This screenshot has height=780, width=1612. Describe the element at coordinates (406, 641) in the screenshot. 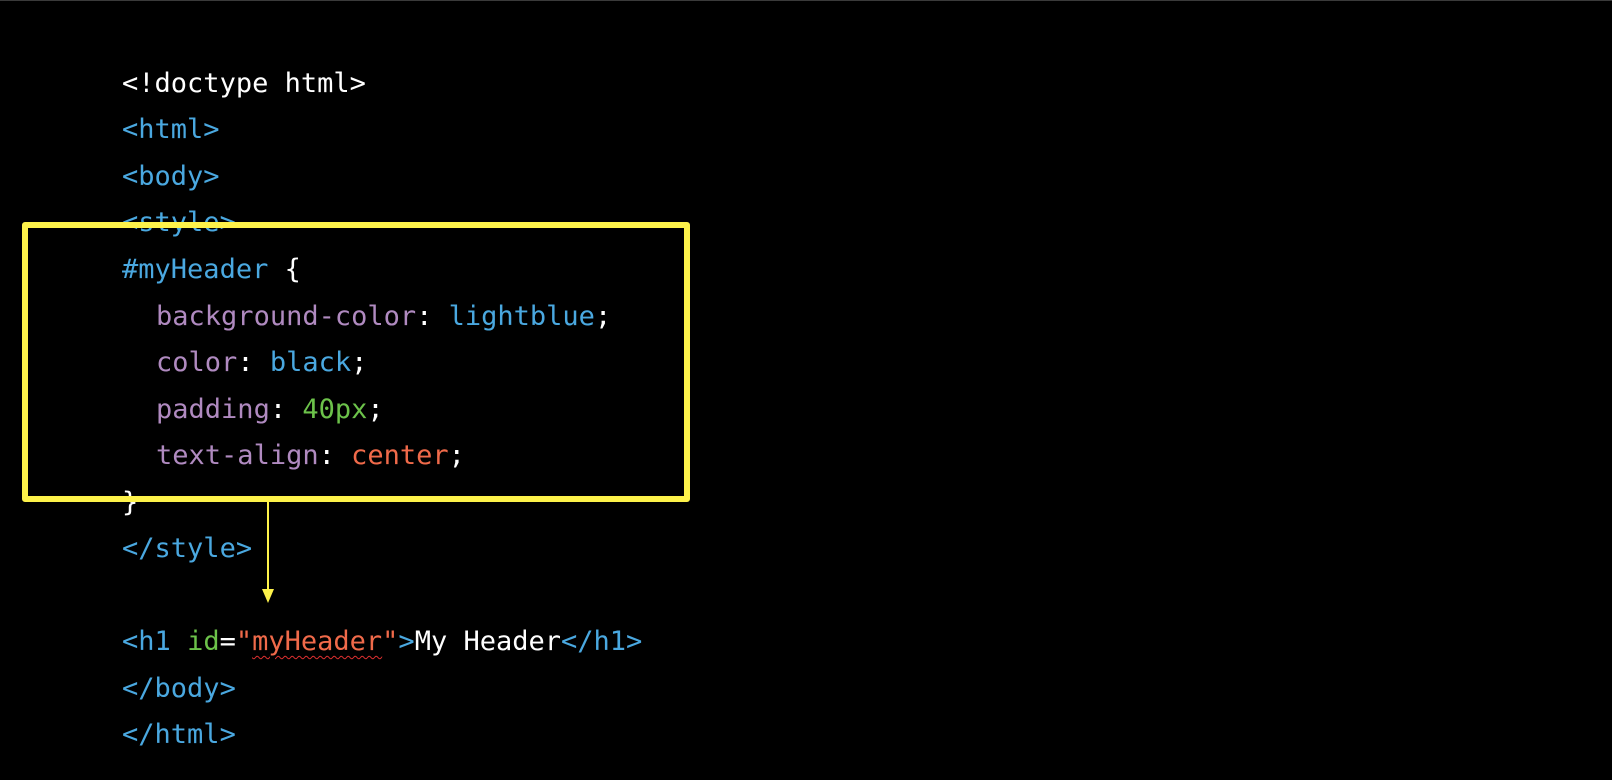

I see `h1-open-tag-end: >` at that location.